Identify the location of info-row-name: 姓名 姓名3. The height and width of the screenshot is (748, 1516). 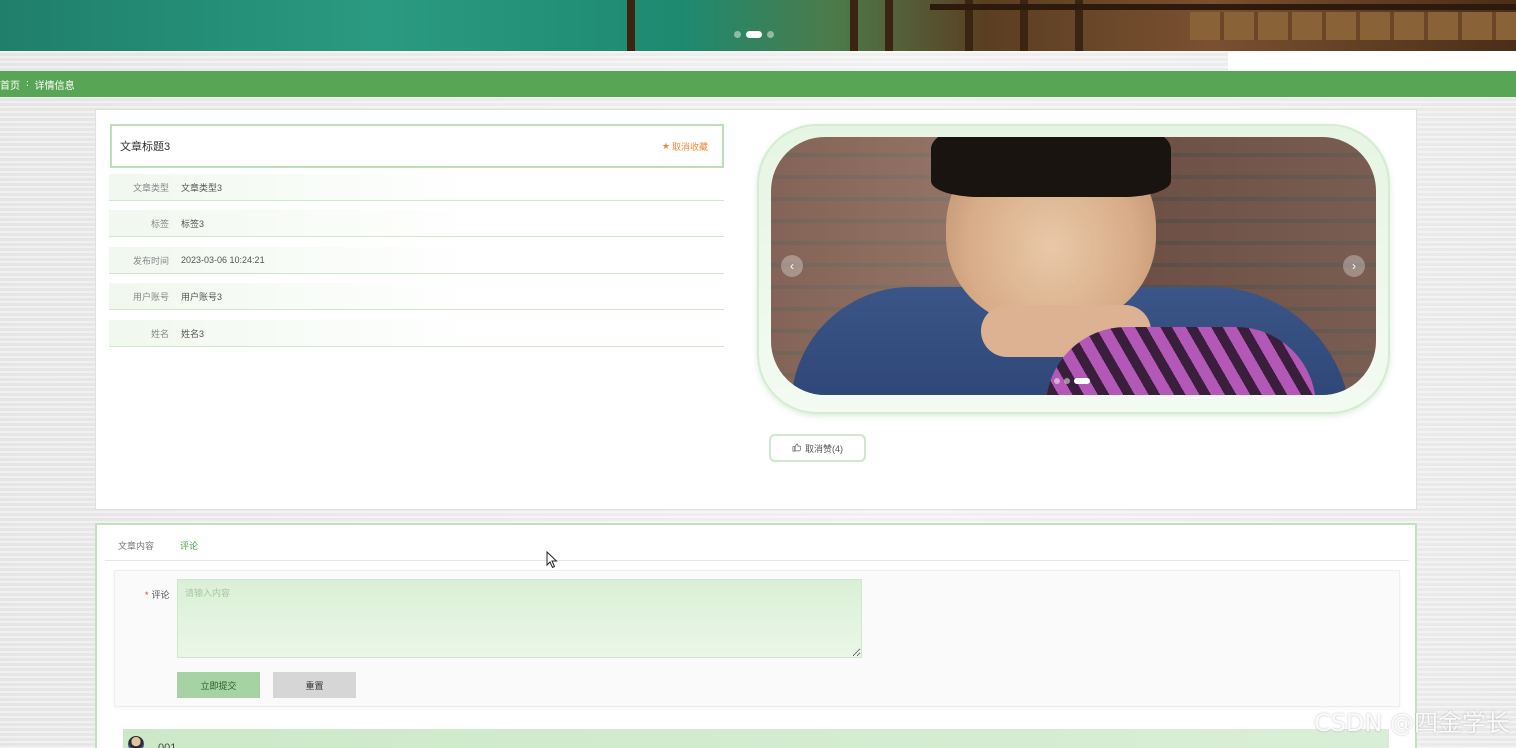
(416, 333).